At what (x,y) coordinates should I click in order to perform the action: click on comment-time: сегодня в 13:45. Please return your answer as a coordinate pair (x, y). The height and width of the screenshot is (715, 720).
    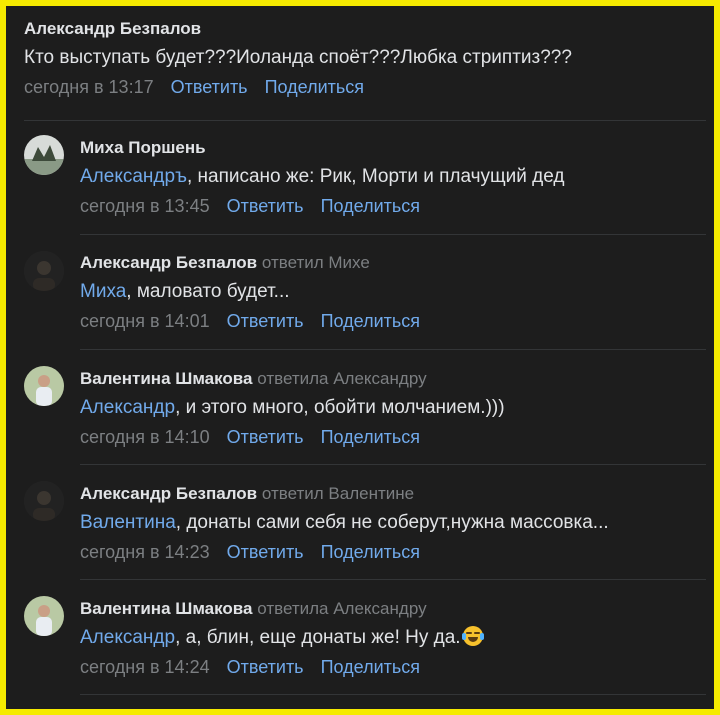
    Looking at the image, I should click on (145, 206).